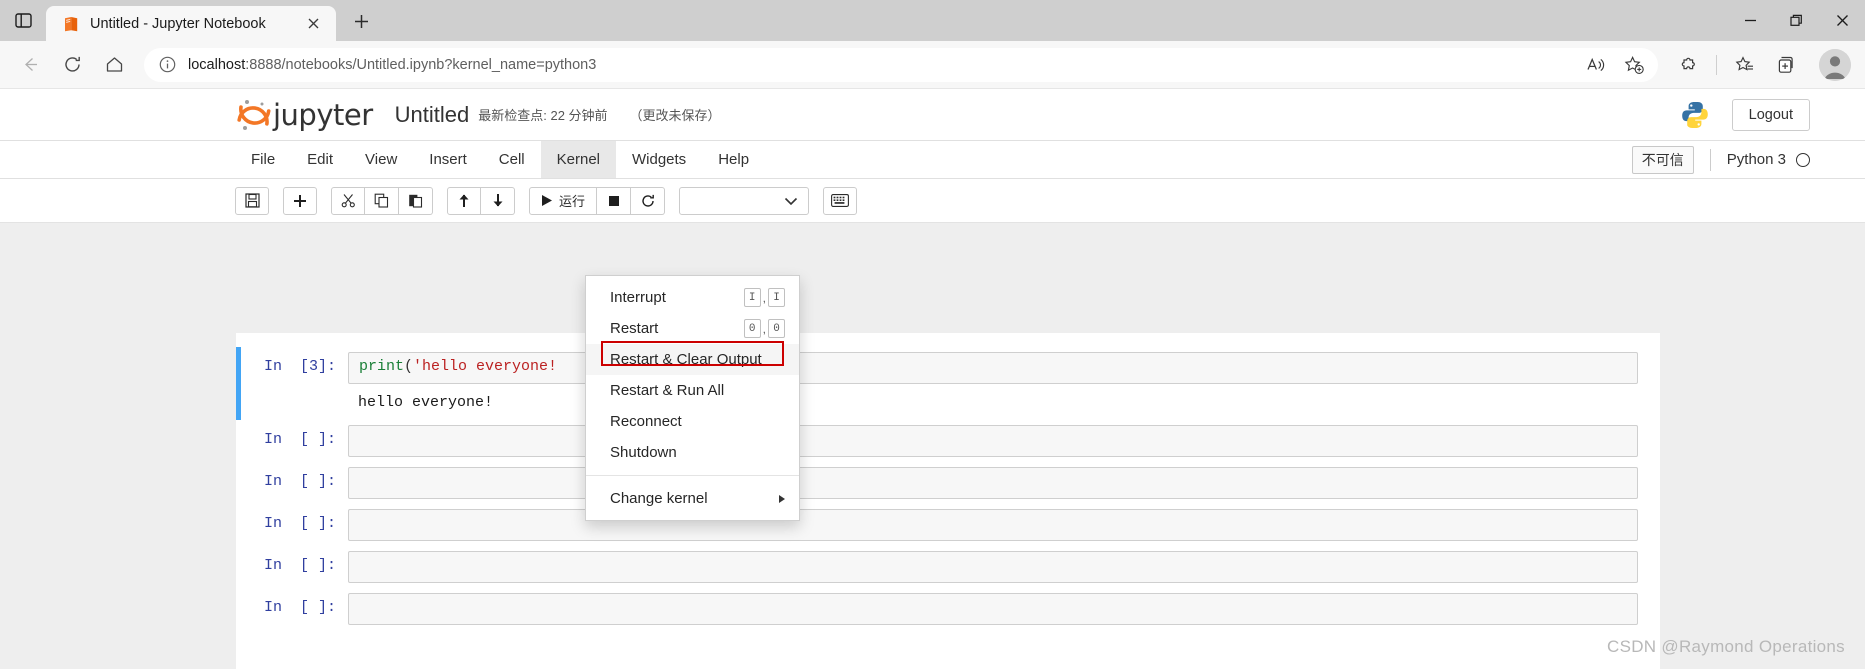  I want to click on toolbar-group-run: 运行, so click(597, 200).